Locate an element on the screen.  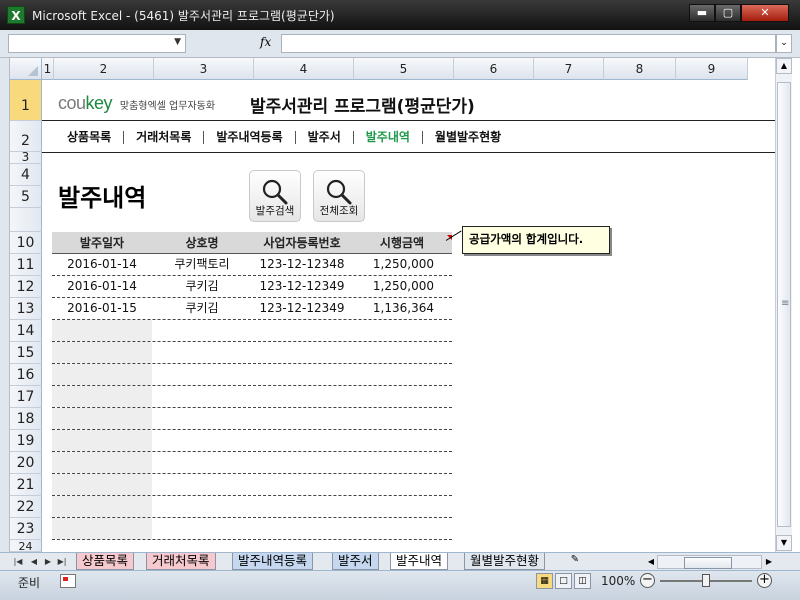
row-header: 17 is located at coordinates (26, 397).